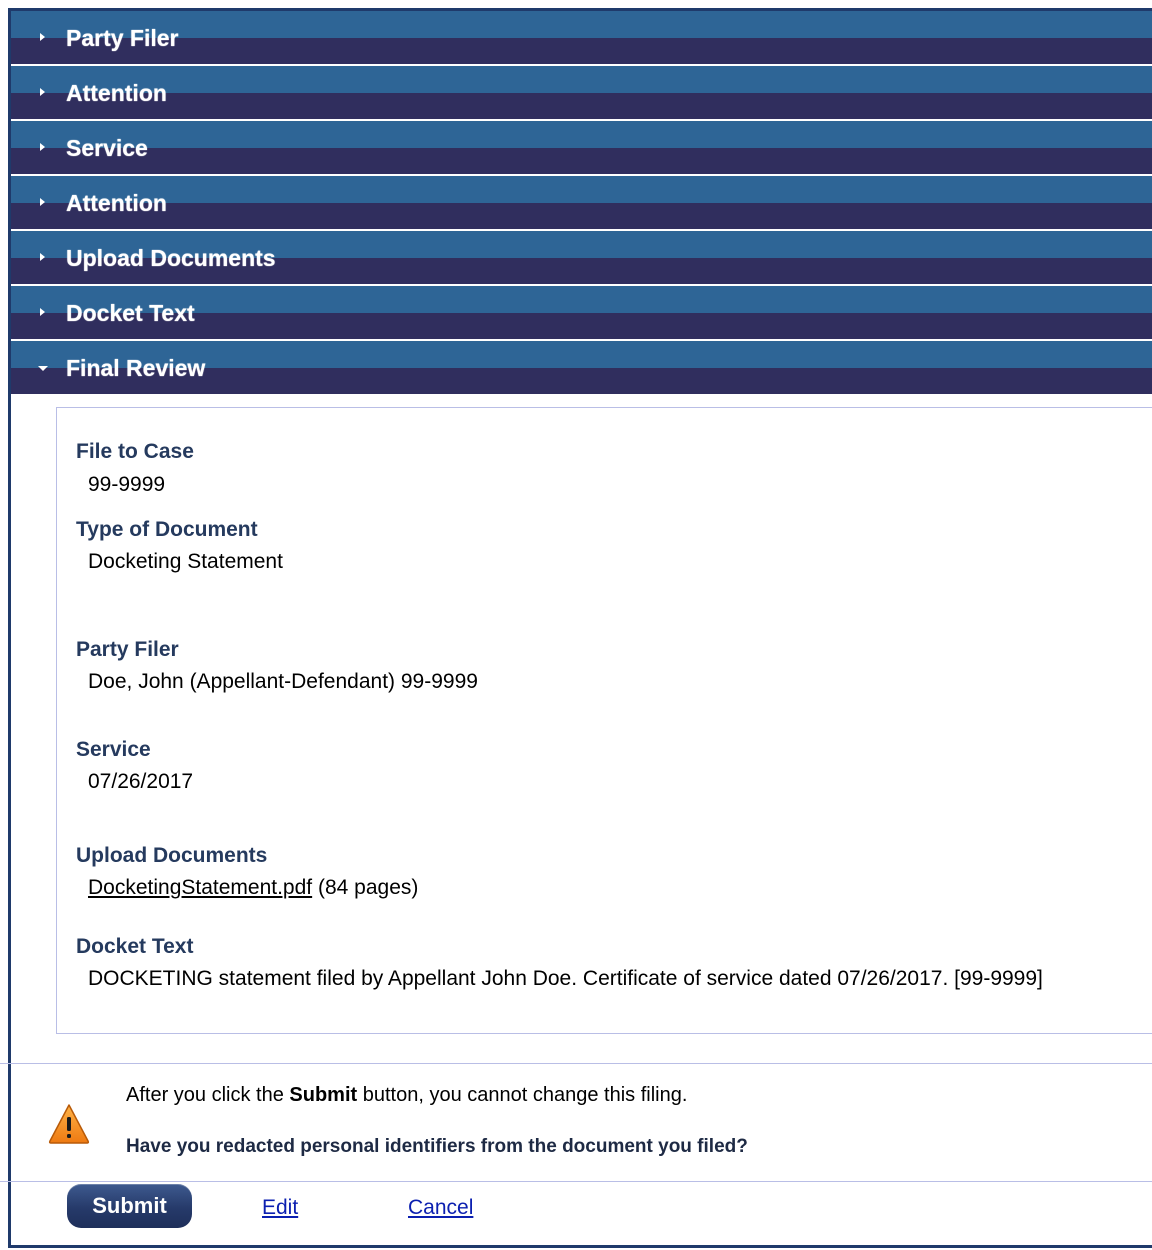 The height and width of the screenshot is (1250, 1152). I want to click on accordion-upload-documents: Upload Documents, so click(581, 258).